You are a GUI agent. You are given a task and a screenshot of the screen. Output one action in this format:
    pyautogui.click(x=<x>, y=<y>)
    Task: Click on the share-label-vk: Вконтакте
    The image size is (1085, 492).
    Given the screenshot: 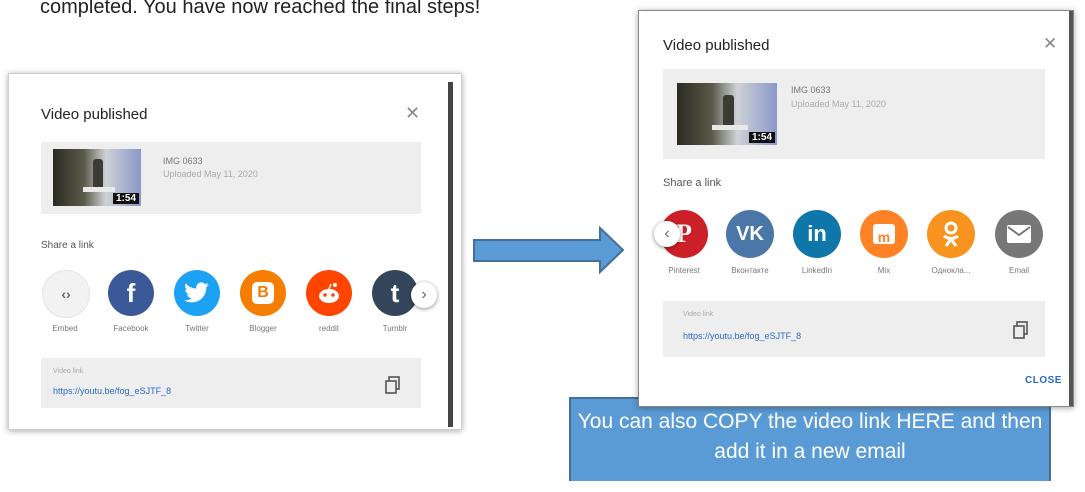 What is the action you would take?
    pyautogui.click(x=750, y=270)
    